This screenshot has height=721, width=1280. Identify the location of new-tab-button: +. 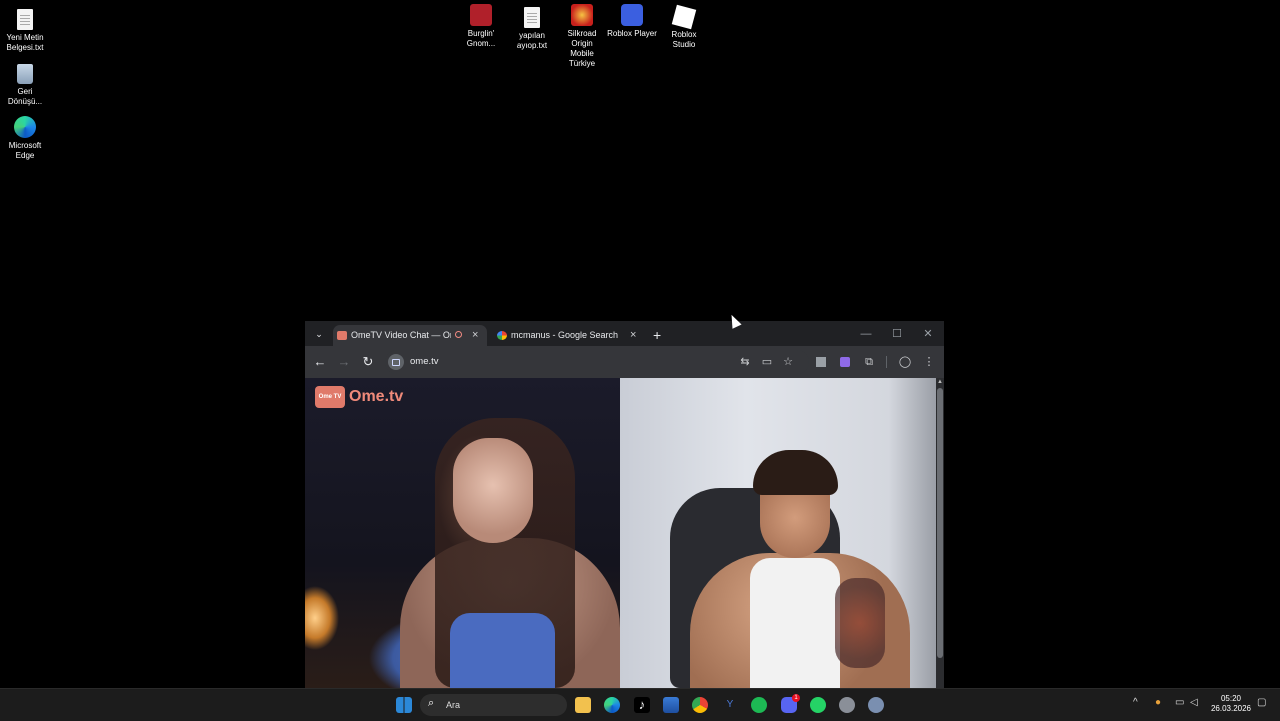
(657, 335).